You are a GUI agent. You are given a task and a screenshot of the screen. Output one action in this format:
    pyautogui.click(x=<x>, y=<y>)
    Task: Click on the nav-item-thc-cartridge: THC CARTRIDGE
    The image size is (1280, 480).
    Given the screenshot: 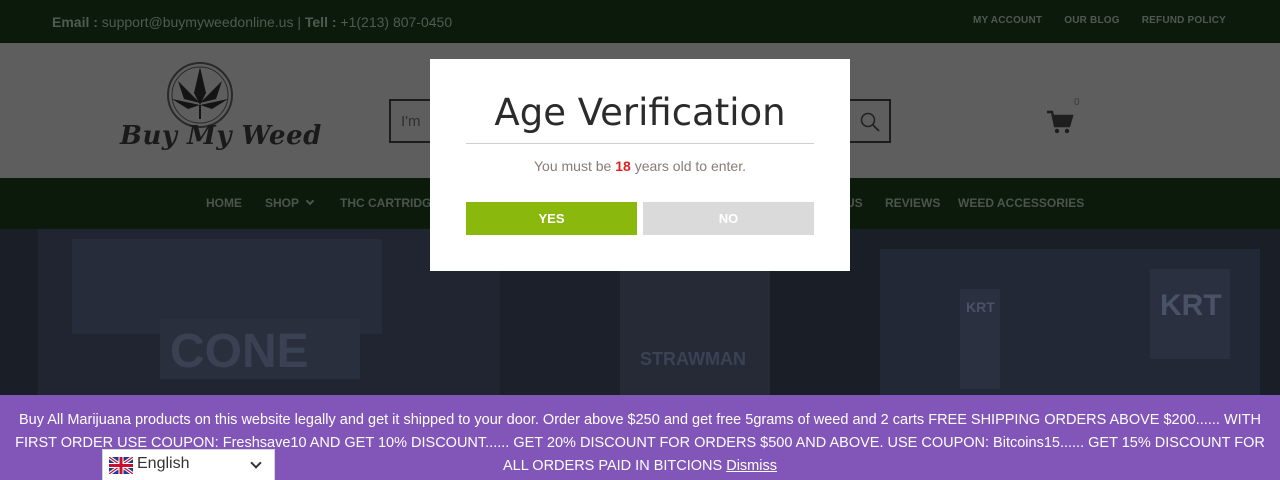 What is the action you would take?
    pyautogui.click(x=389, y=203)
    